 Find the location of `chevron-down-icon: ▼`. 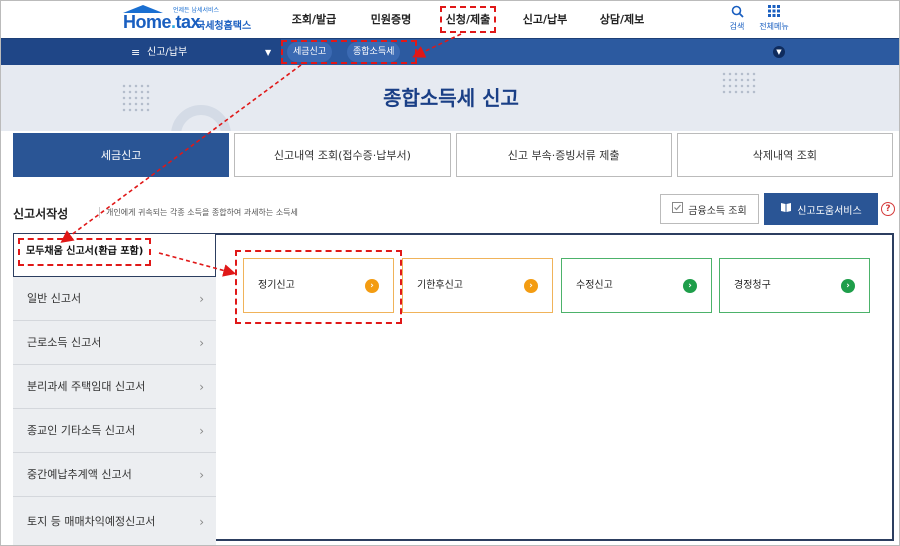

chevron-down-icon: ▼ is located at coordinates (779, 52).